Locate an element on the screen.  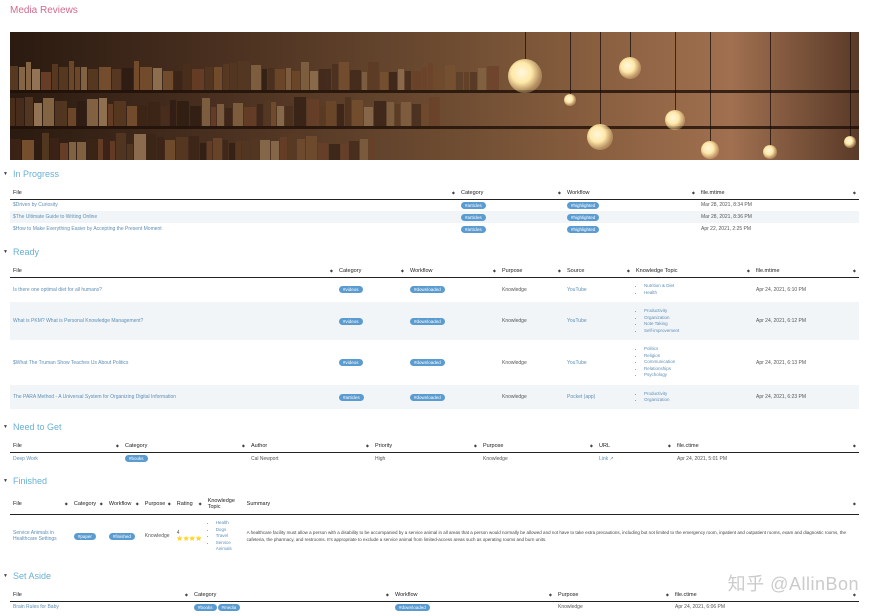
column-header-rating: Rating ◆ is located at coordinates (189, 504).